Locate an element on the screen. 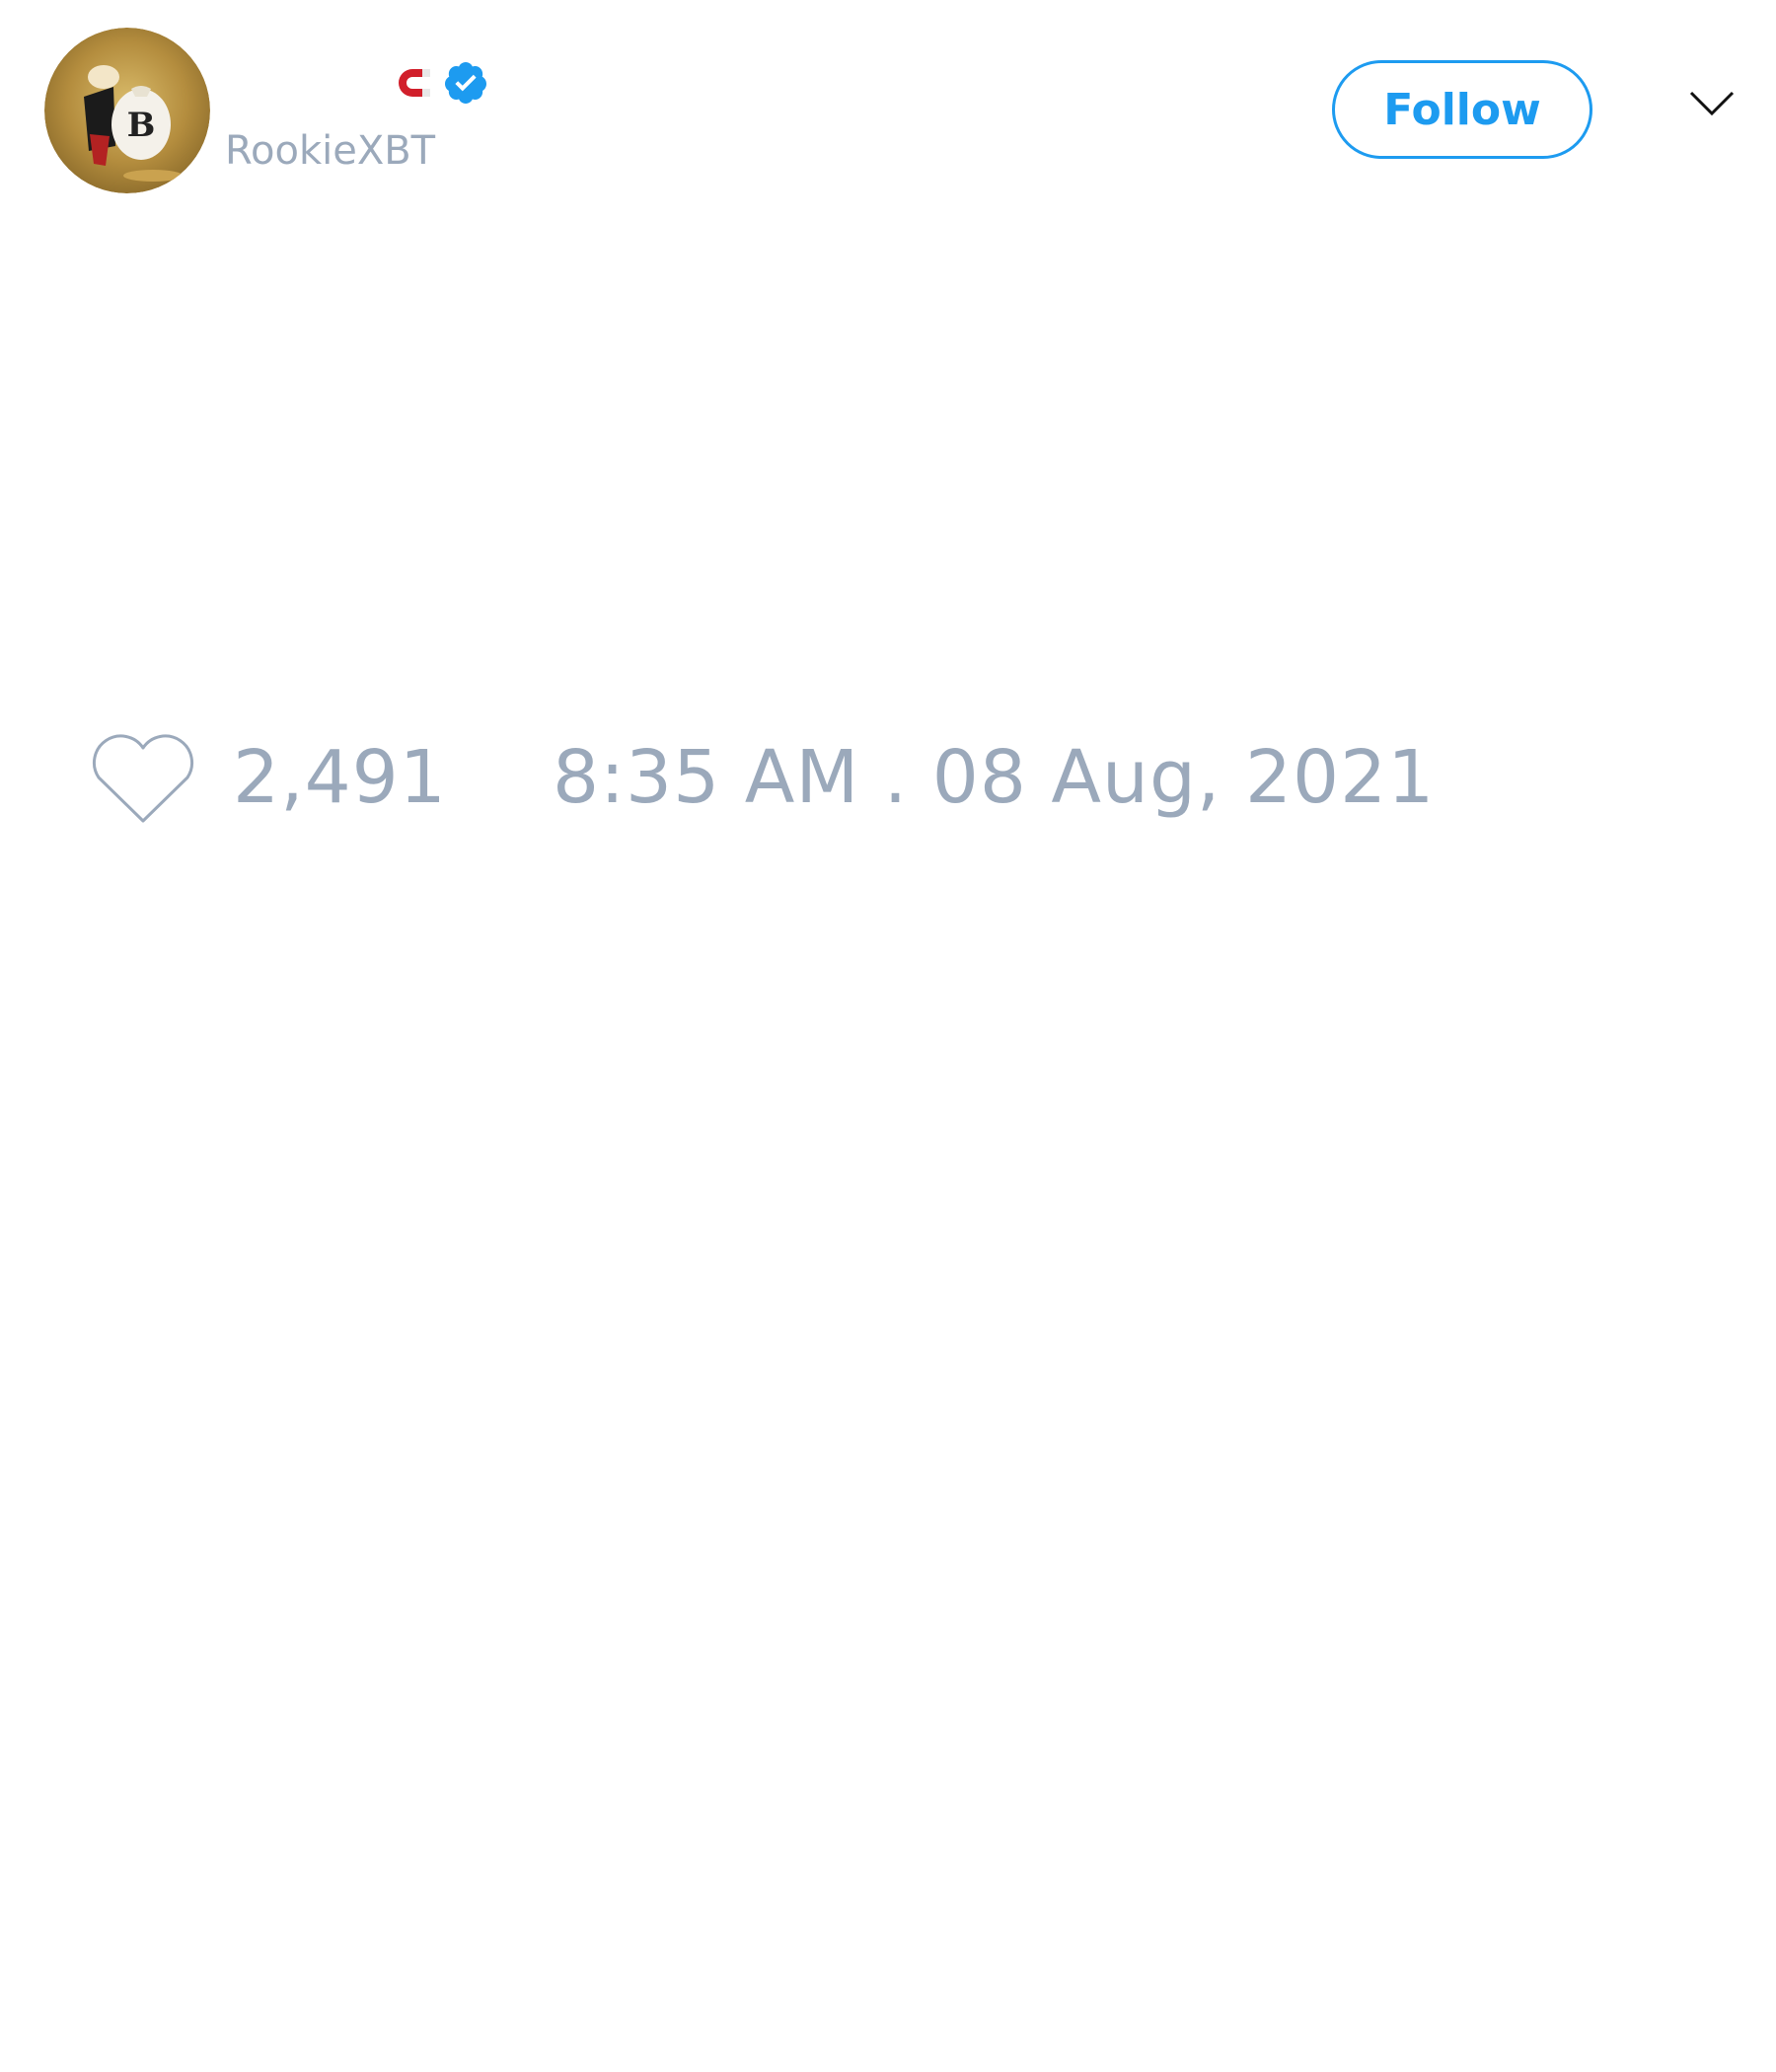 The image size is (1776, 2072). heart-icon is located at coordinates (143, 777).